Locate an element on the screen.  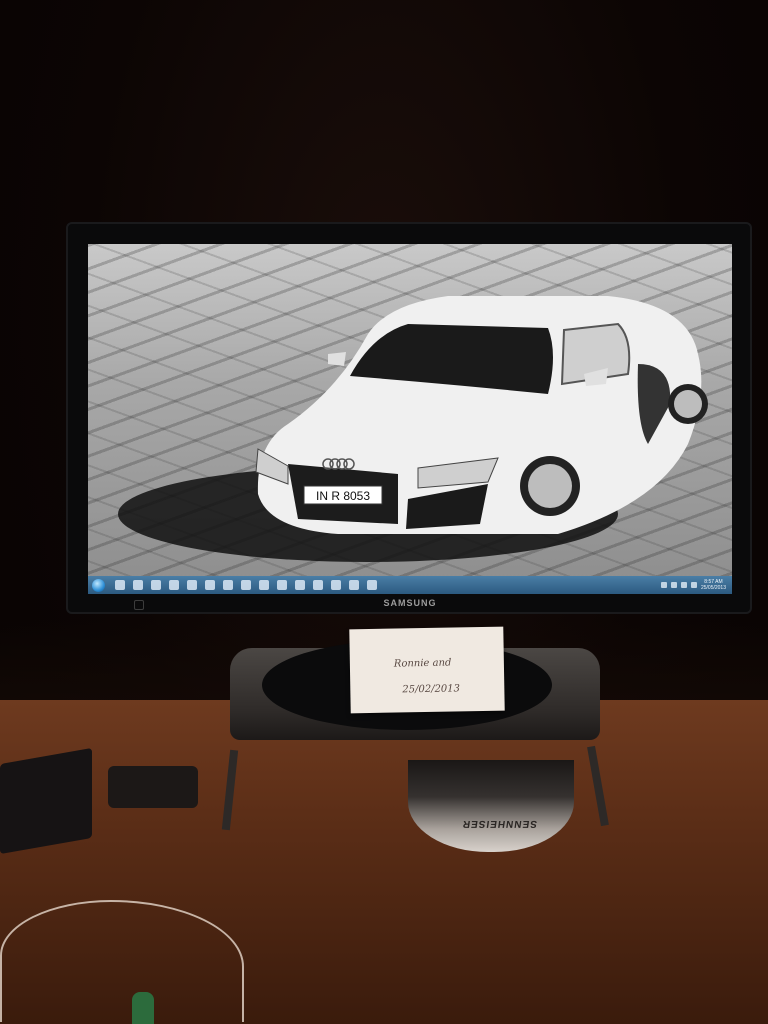
speaker-brand: SENNHEISER is located at coordinates (499, 823).